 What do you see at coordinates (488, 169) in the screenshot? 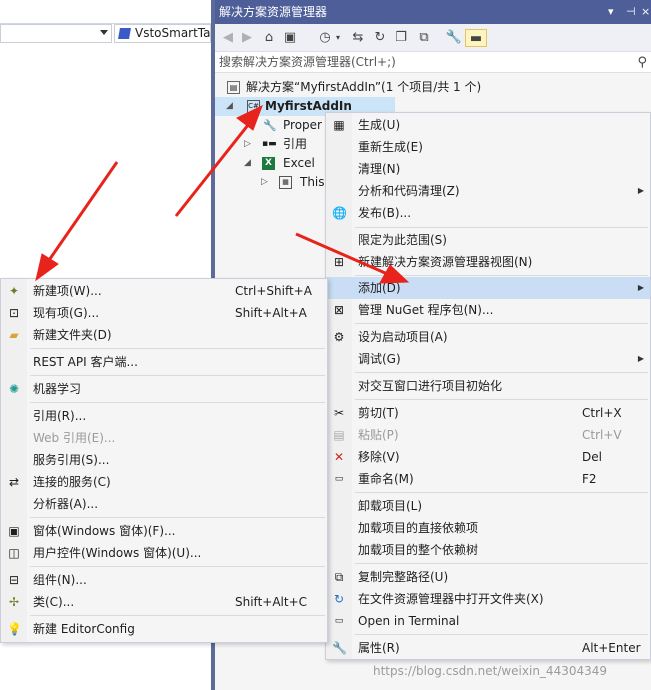
I see `menu-item-clean: 清理(N)` at bounding box center [488, 169].